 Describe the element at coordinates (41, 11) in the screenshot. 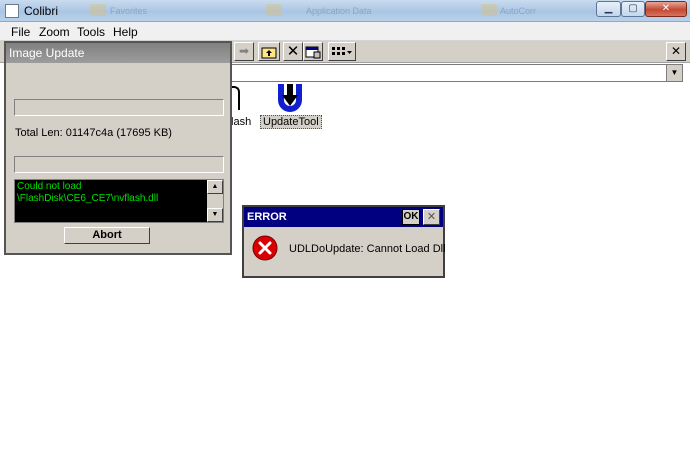

I see `window-title: Colibri` at that location.